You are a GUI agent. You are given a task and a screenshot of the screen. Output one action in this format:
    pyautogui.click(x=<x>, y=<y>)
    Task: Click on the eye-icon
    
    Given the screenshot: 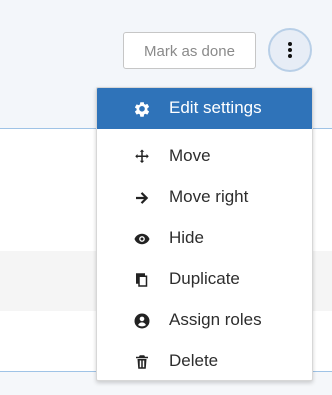 What is the action you would take?
    pyautogui.click(x=142, y=239)
    